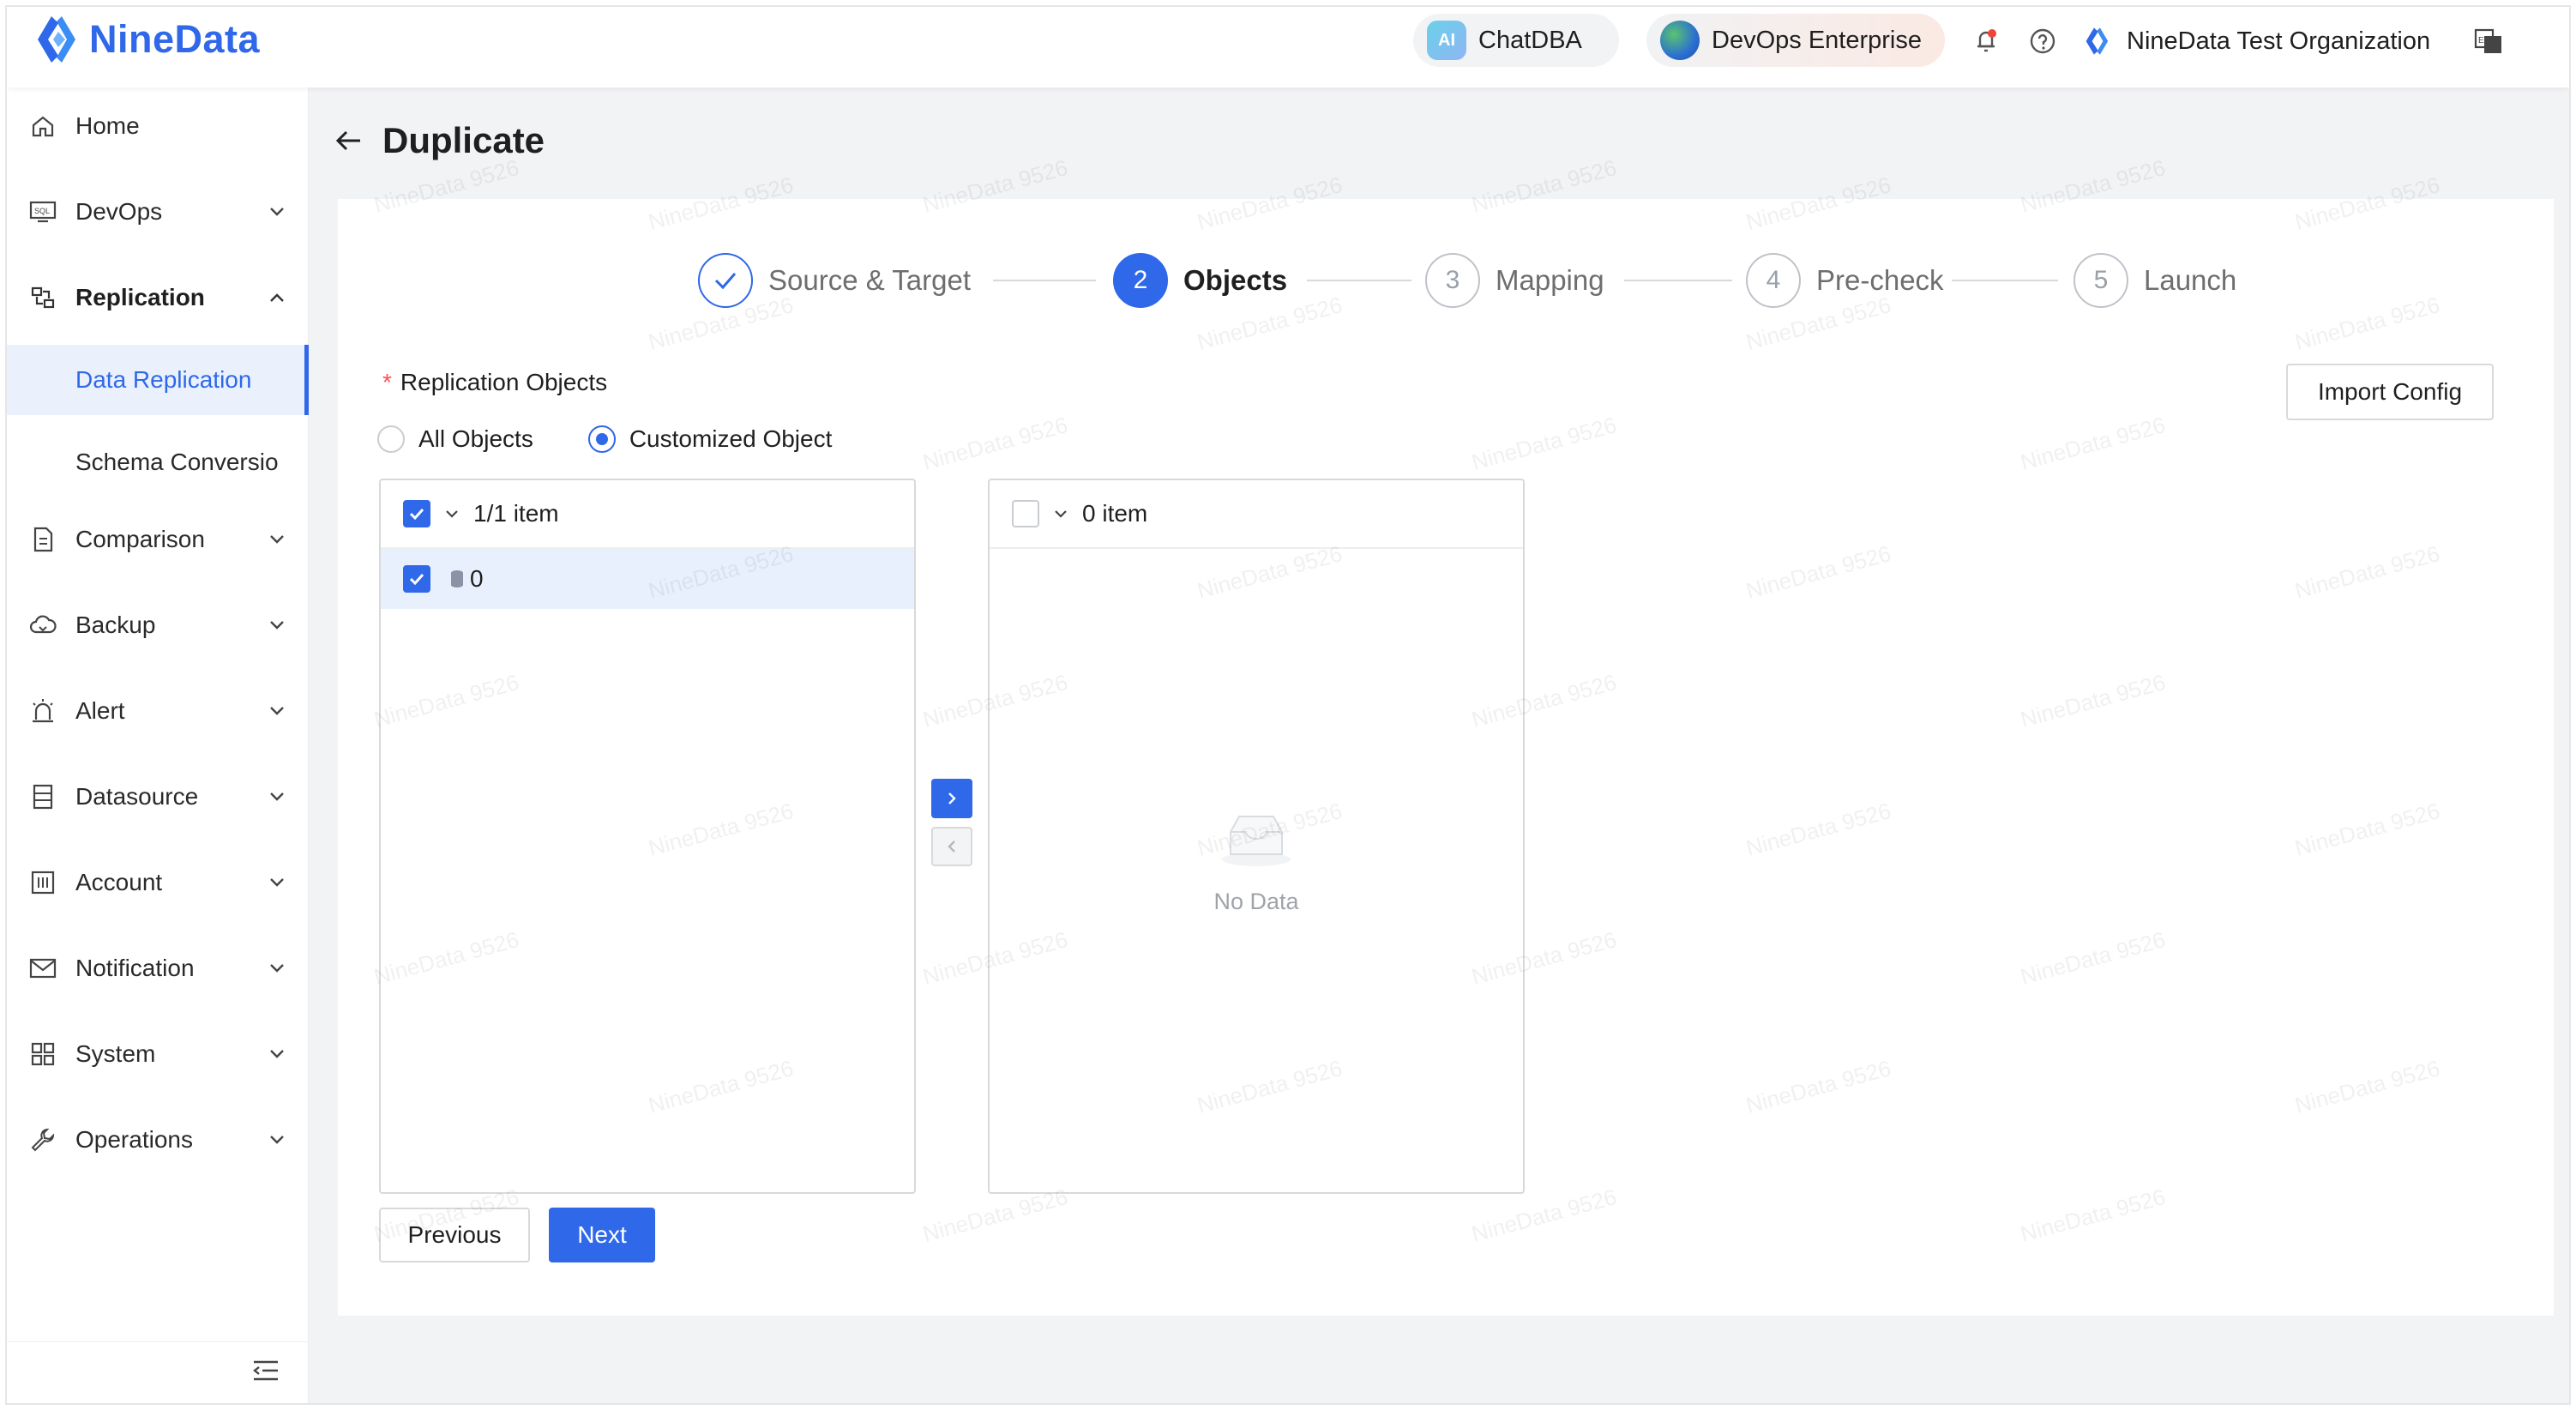  Describe the element at coordinates (115, 1053) in the screenshot. I see `sidebar-item-label: System` at that location.